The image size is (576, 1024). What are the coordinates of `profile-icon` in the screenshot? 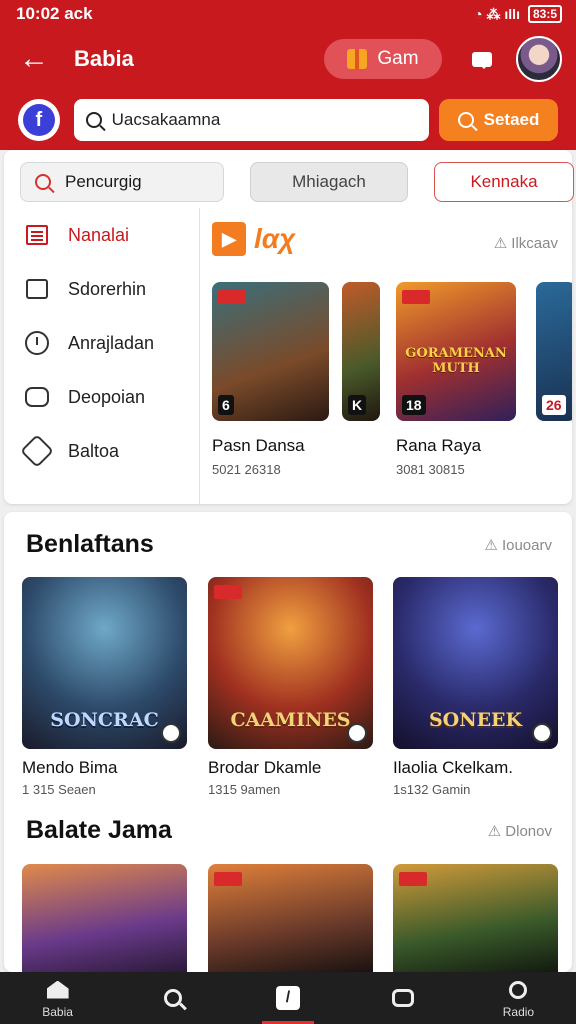 It's located at (518, 990).